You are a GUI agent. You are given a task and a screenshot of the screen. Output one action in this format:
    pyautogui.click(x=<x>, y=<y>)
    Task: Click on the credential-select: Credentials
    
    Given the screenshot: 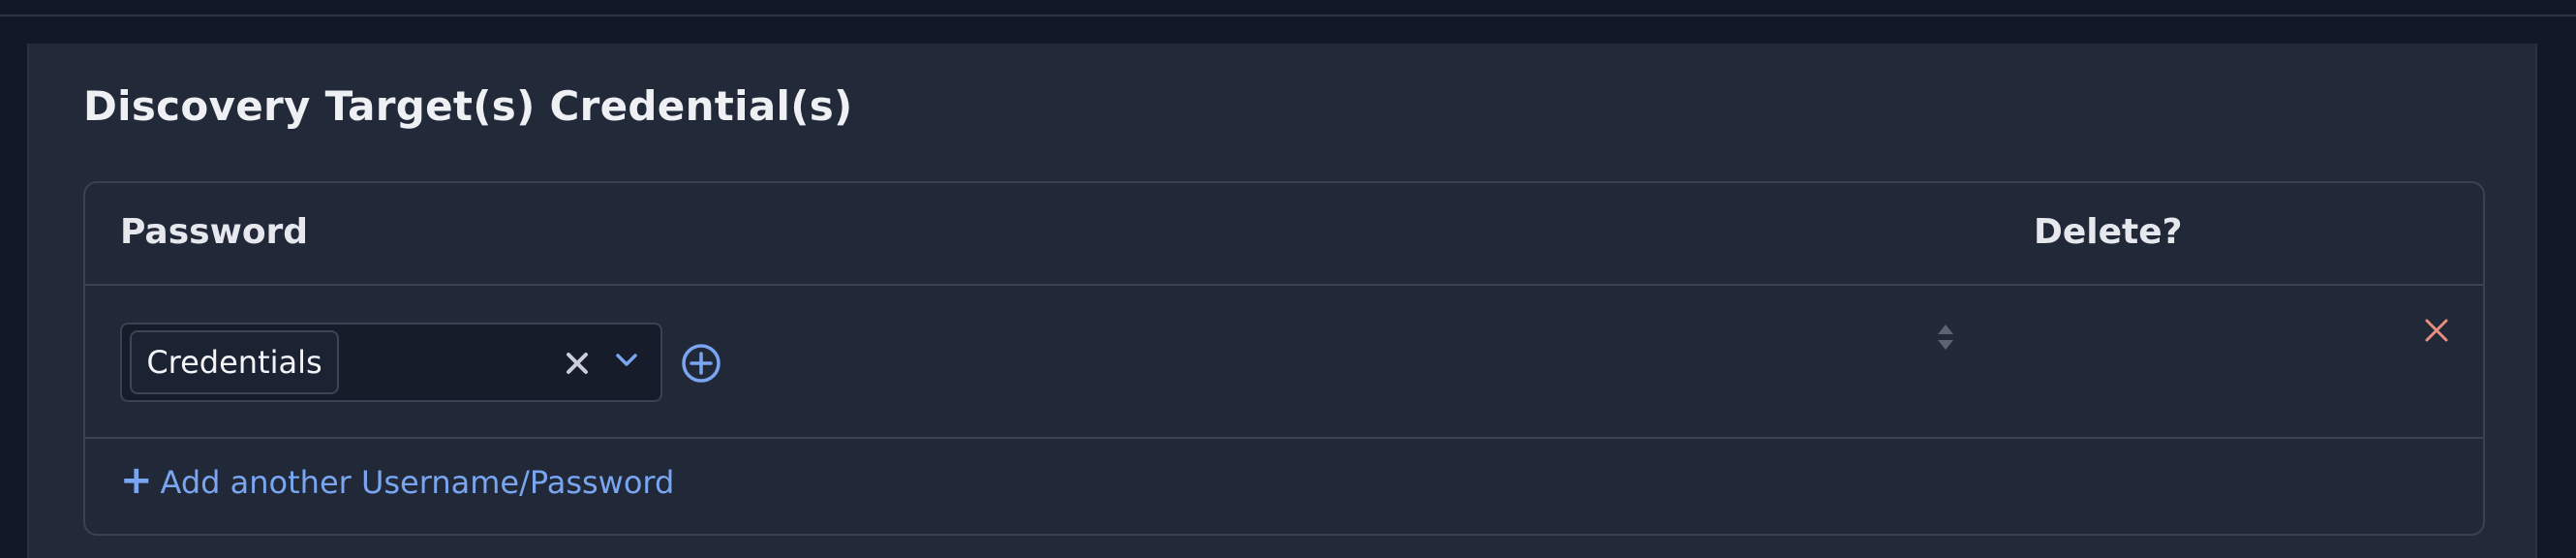 What is the action you would take?
    pyautogui.click(x=391, y=362)
    